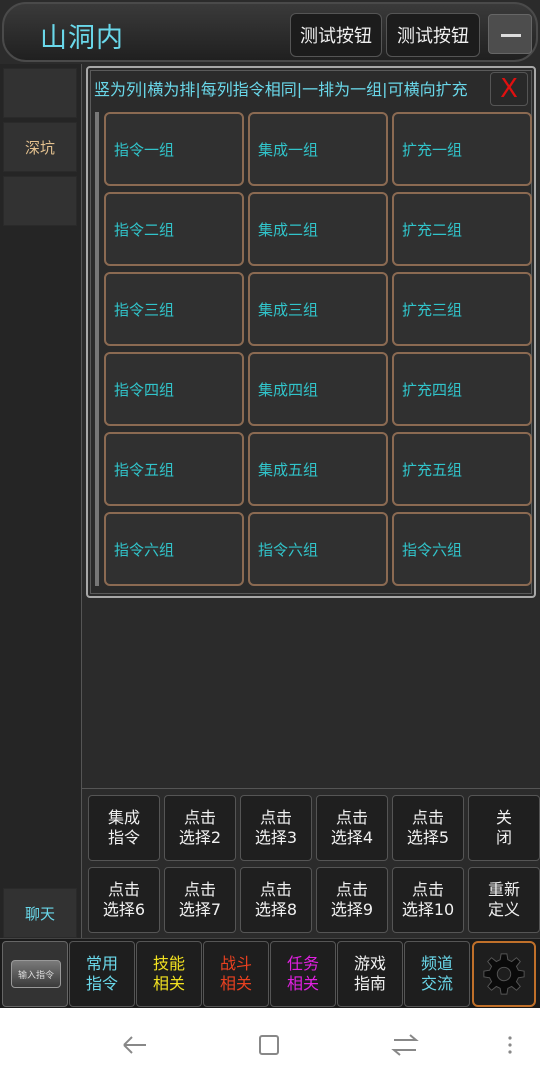  What do you see at coordinates (318, 229) in the screenshot?
I see `command-button: 集成二组` at bounding box center [318, 229].